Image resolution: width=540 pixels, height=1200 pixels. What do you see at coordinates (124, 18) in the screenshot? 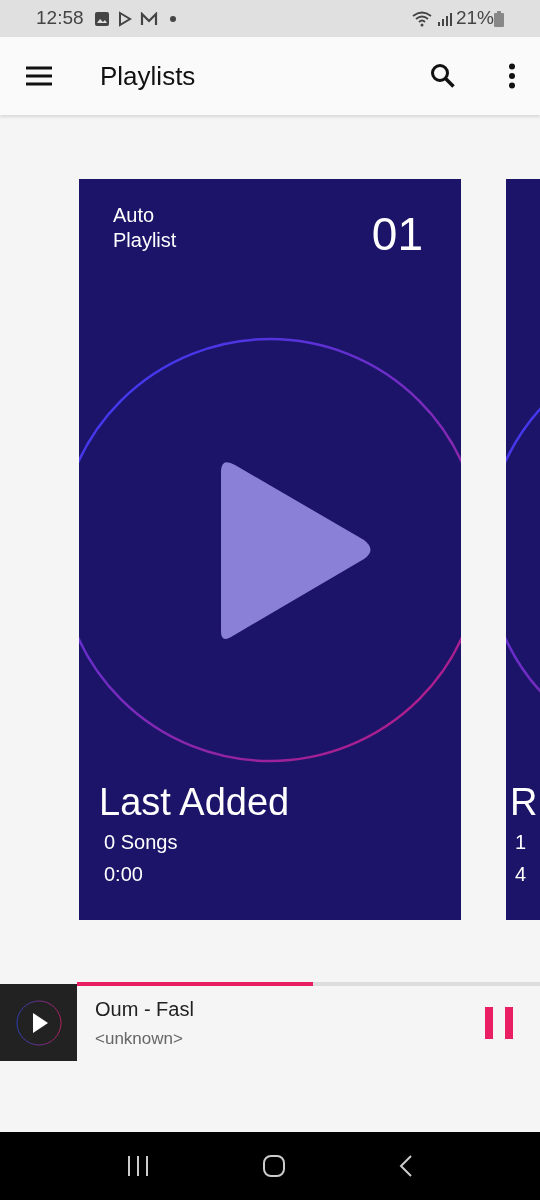
I see `play-store-icon` at bounding box center [124, 18].